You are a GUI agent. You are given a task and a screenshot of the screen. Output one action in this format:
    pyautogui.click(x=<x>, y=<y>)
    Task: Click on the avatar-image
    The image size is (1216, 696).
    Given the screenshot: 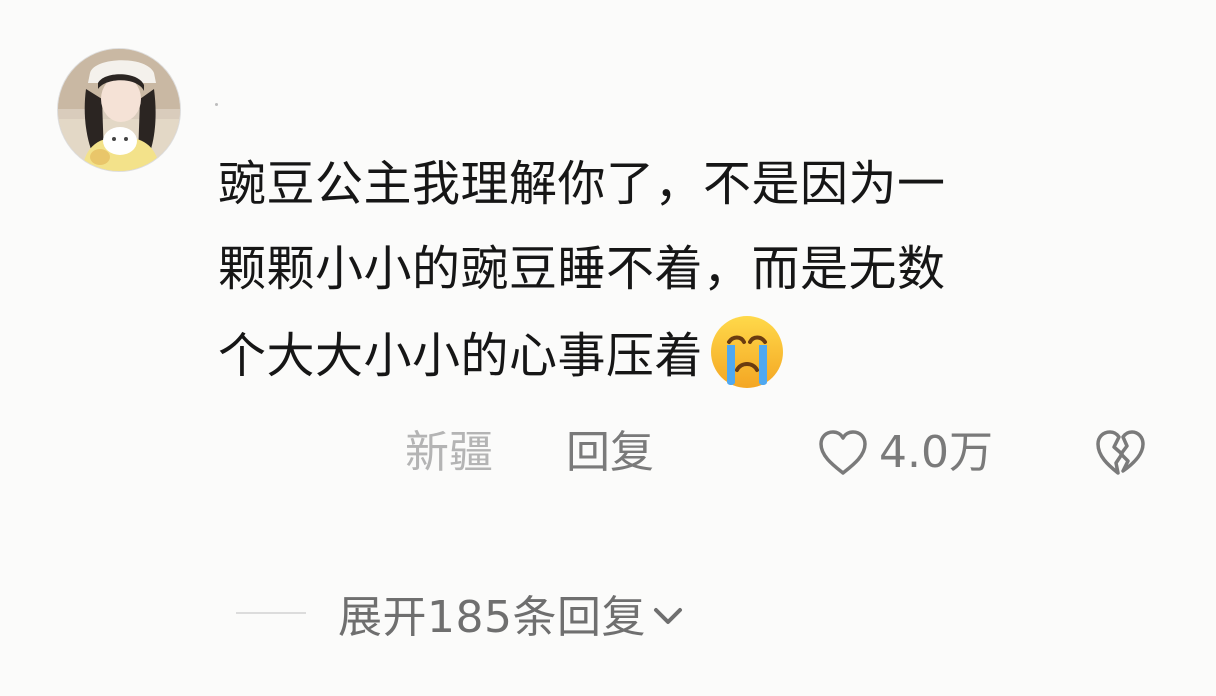 What is the action you would take?
    pyautogui.click(x=119, y=110)
    